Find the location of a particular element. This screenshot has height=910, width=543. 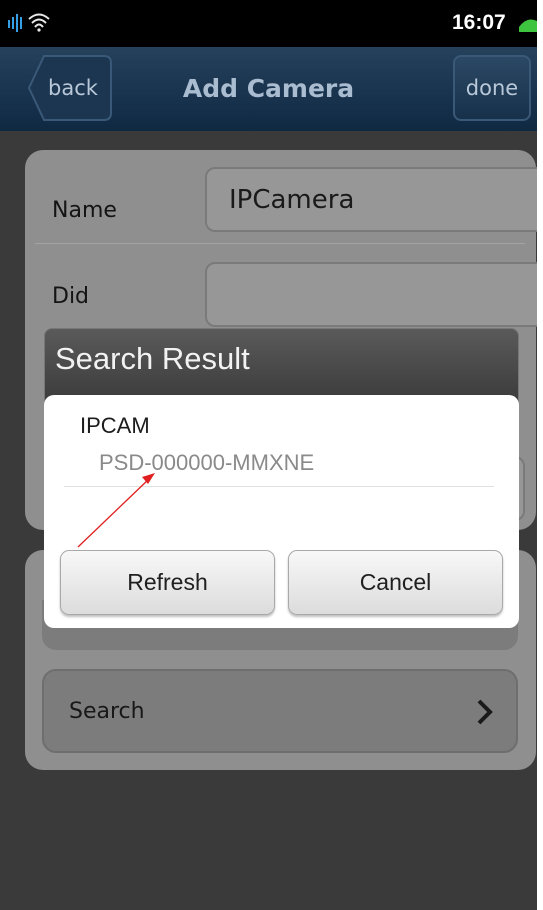

battery-icon is located at coordinates (528, 25).